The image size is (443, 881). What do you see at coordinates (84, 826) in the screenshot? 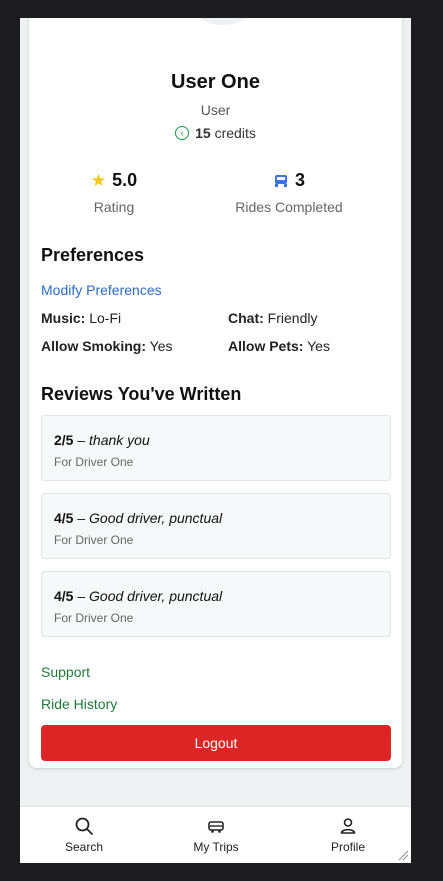
I see `search-icon` at bounding box center [84, 826].